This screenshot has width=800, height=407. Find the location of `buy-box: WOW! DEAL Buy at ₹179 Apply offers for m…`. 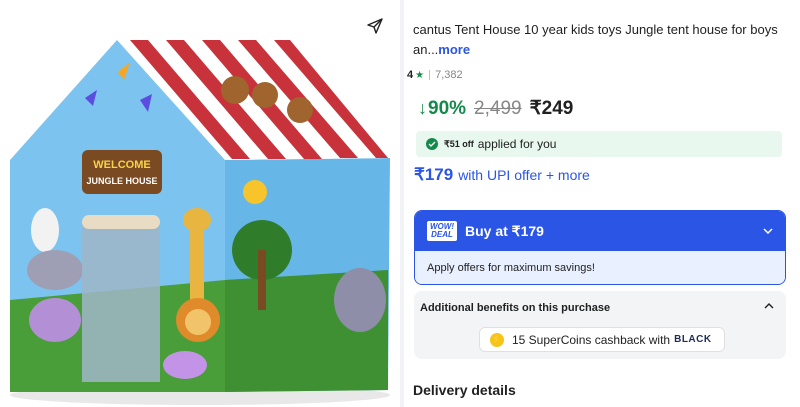

buy-box: WOW! DEAL Buy at ₹179 Apply offers for m… is located at coordinates (600, 247).